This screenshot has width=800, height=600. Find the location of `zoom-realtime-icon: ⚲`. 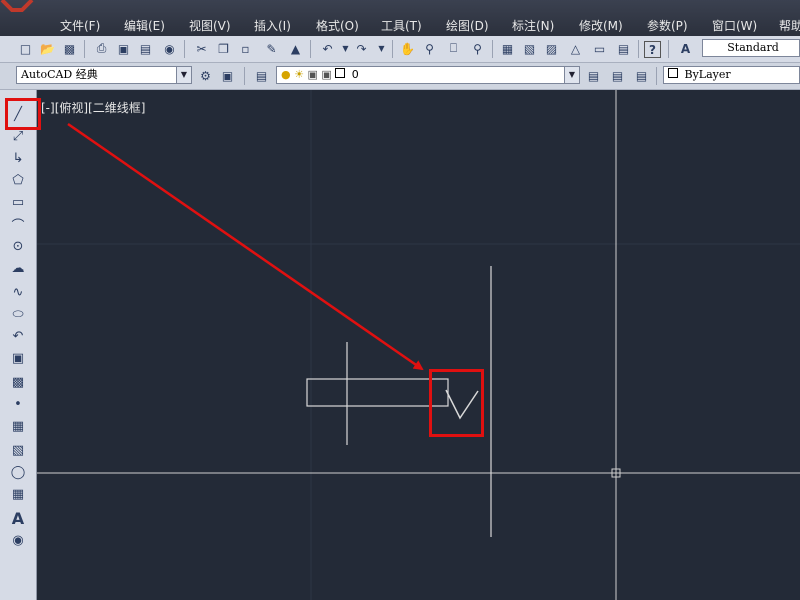

zoom-realtime-icon: ⚲ is located at coordinates (429, 48).